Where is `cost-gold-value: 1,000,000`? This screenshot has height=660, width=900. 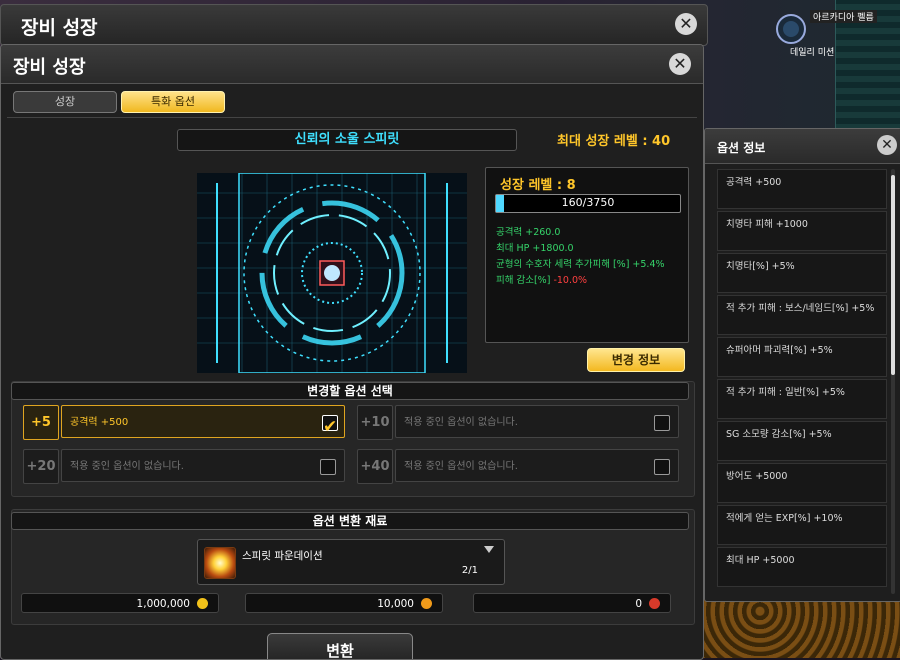
cost-gold-value: 1,000,000 is located at coordinates (163, 604).